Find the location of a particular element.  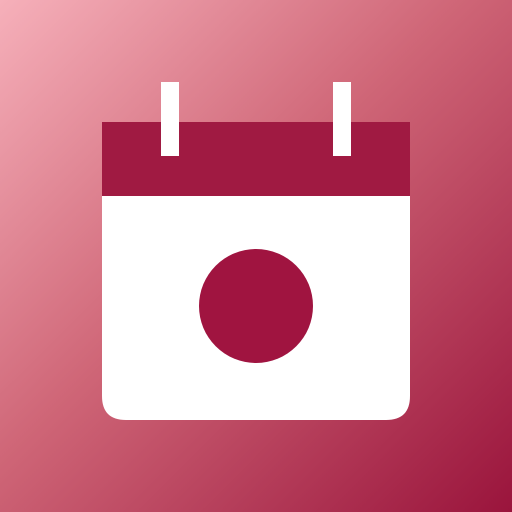

calendar-header is located at coordinates (256, 159).